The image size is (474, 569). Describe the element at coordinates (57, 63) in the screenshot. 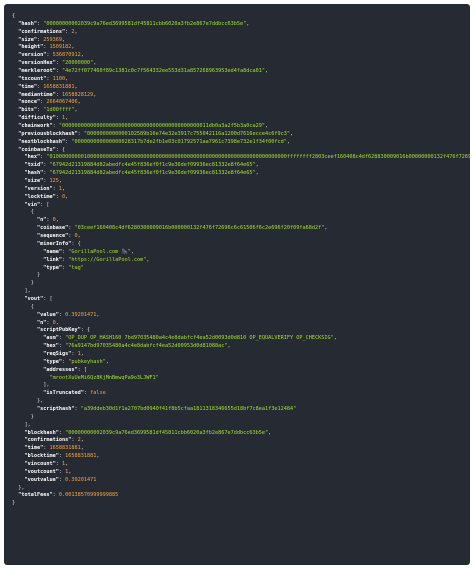

I see `json-line: "versionHex": "20000000",` at that location.